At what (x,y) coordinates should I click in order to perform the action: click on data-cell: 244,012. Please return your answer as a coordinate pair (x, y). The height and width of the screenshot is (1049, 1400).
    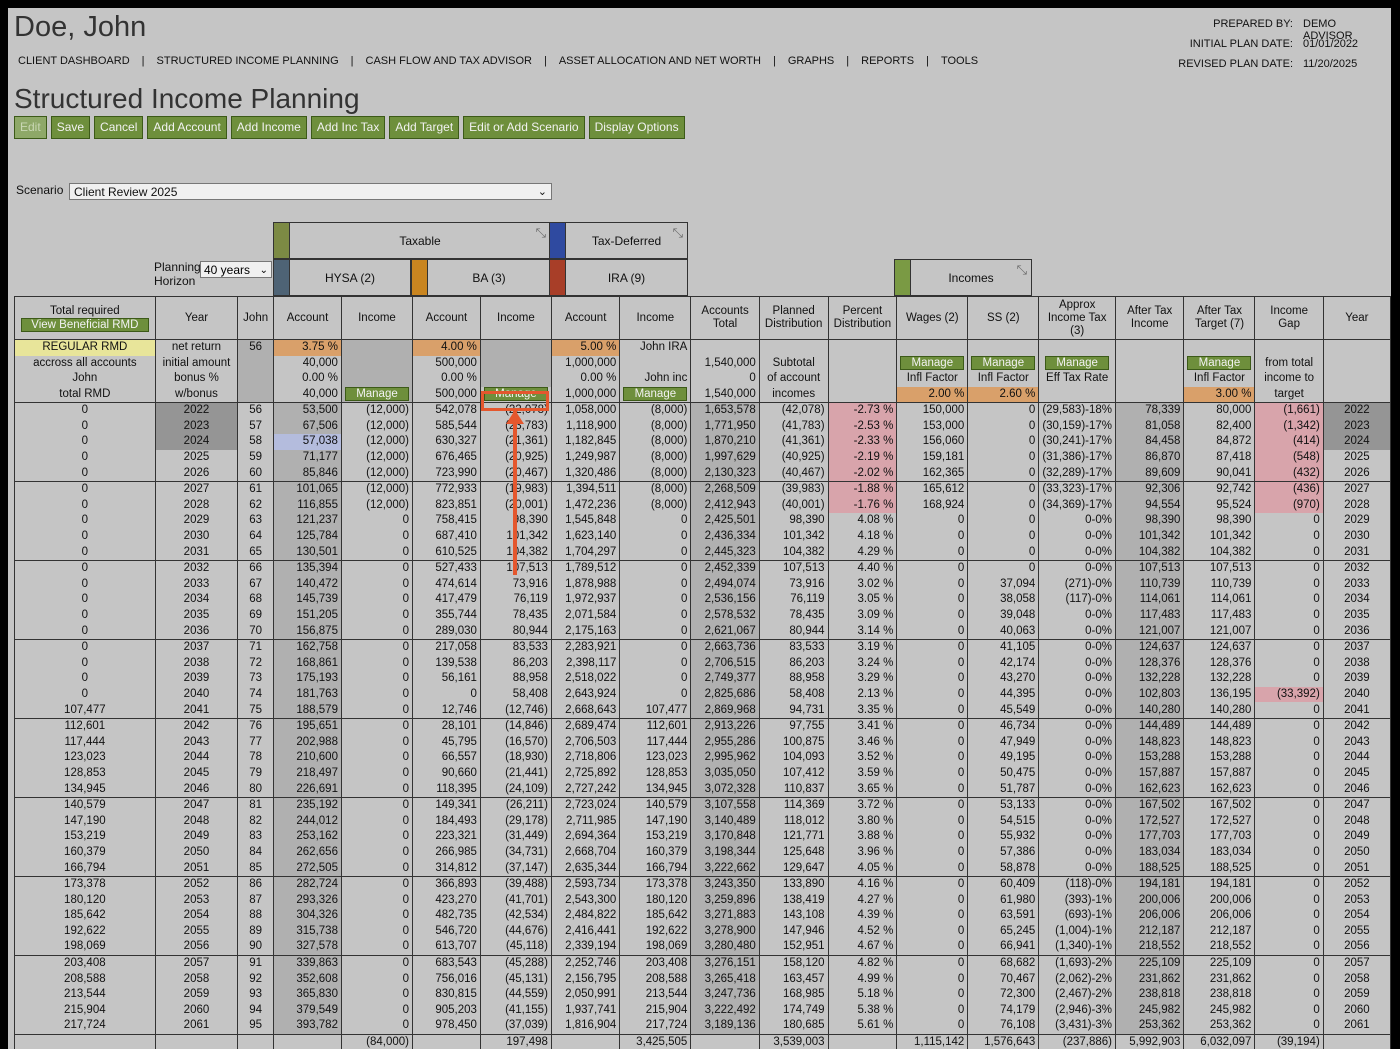
    Looking at the image, I should click on (307, 821).